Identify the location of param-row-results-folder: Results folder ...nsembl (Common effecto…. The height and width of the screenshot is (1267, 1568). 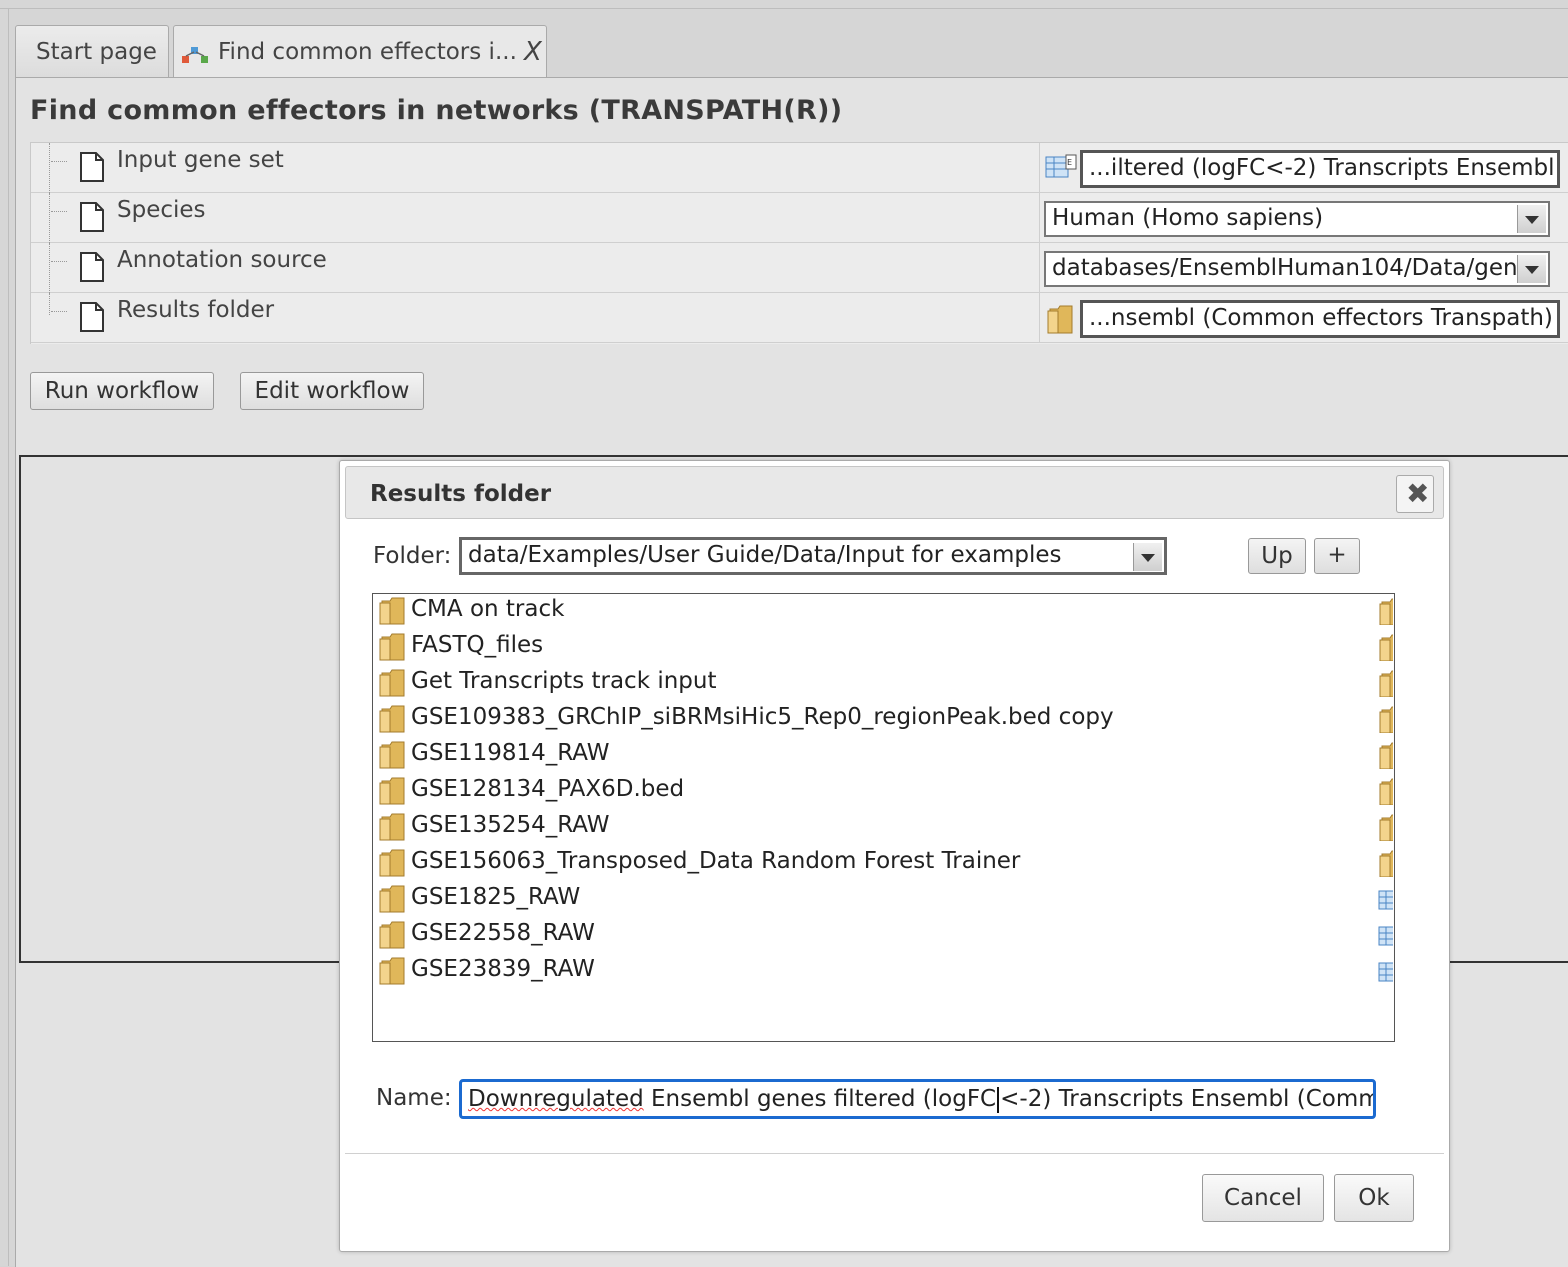
(799, 318).